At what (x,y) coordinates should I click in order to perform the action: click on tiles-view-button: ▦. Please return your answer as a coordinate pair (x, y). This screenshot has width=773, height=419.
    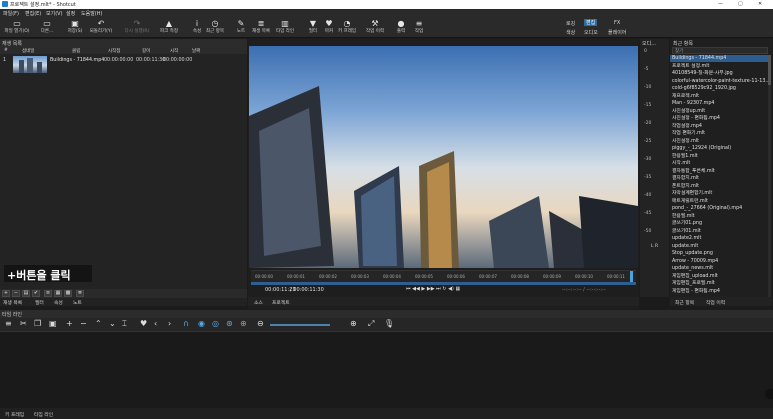
    Looking at the image, I should click on (58, 293).